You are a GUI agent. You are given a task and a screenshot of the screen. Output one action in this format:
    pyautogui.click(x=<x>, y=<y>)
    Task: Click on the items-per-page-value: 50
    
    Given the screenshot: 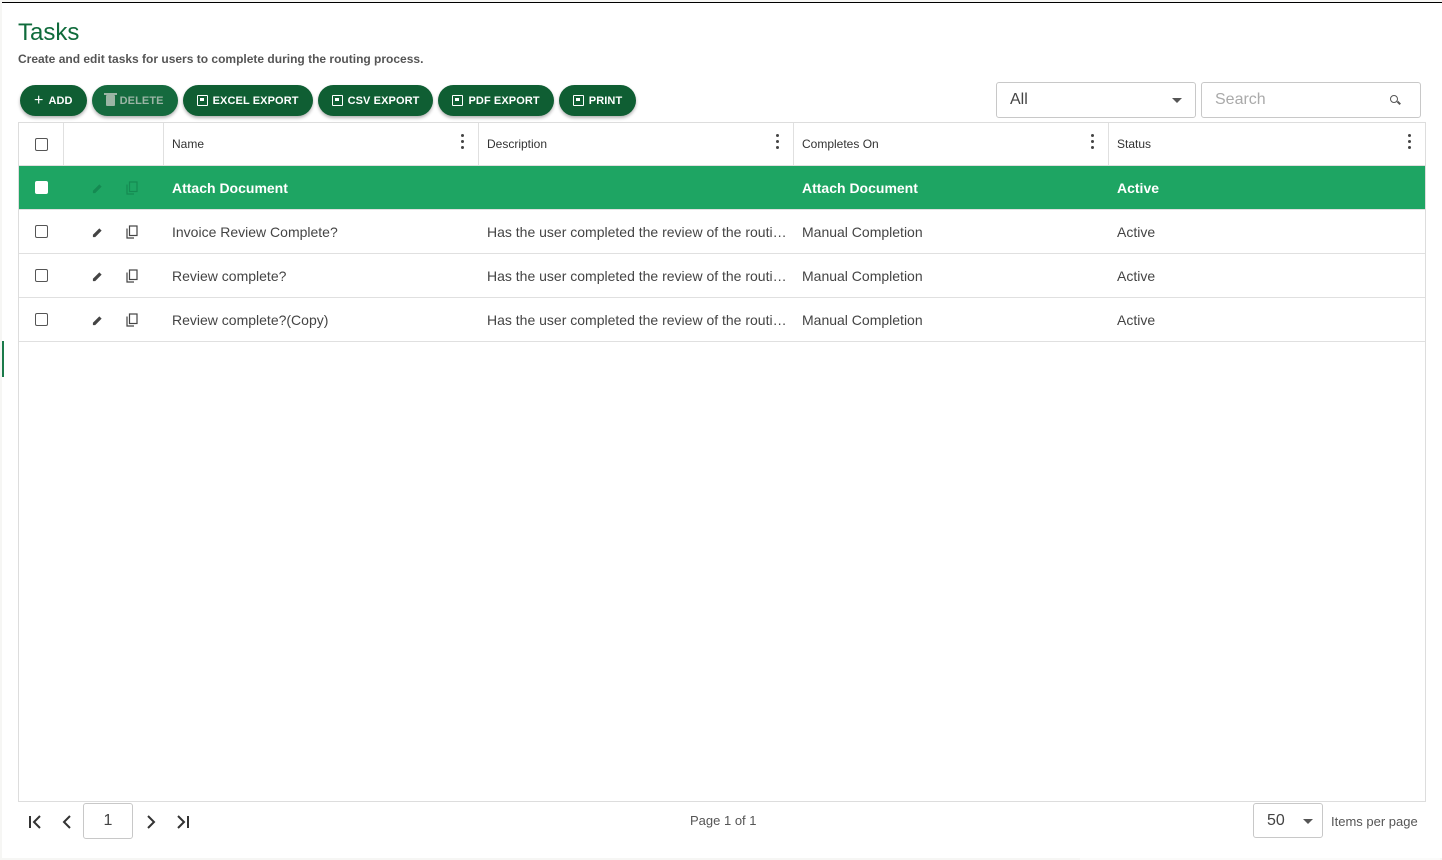 What is the action you would take?
    pyautogui.click(x=1276, y=820)
    